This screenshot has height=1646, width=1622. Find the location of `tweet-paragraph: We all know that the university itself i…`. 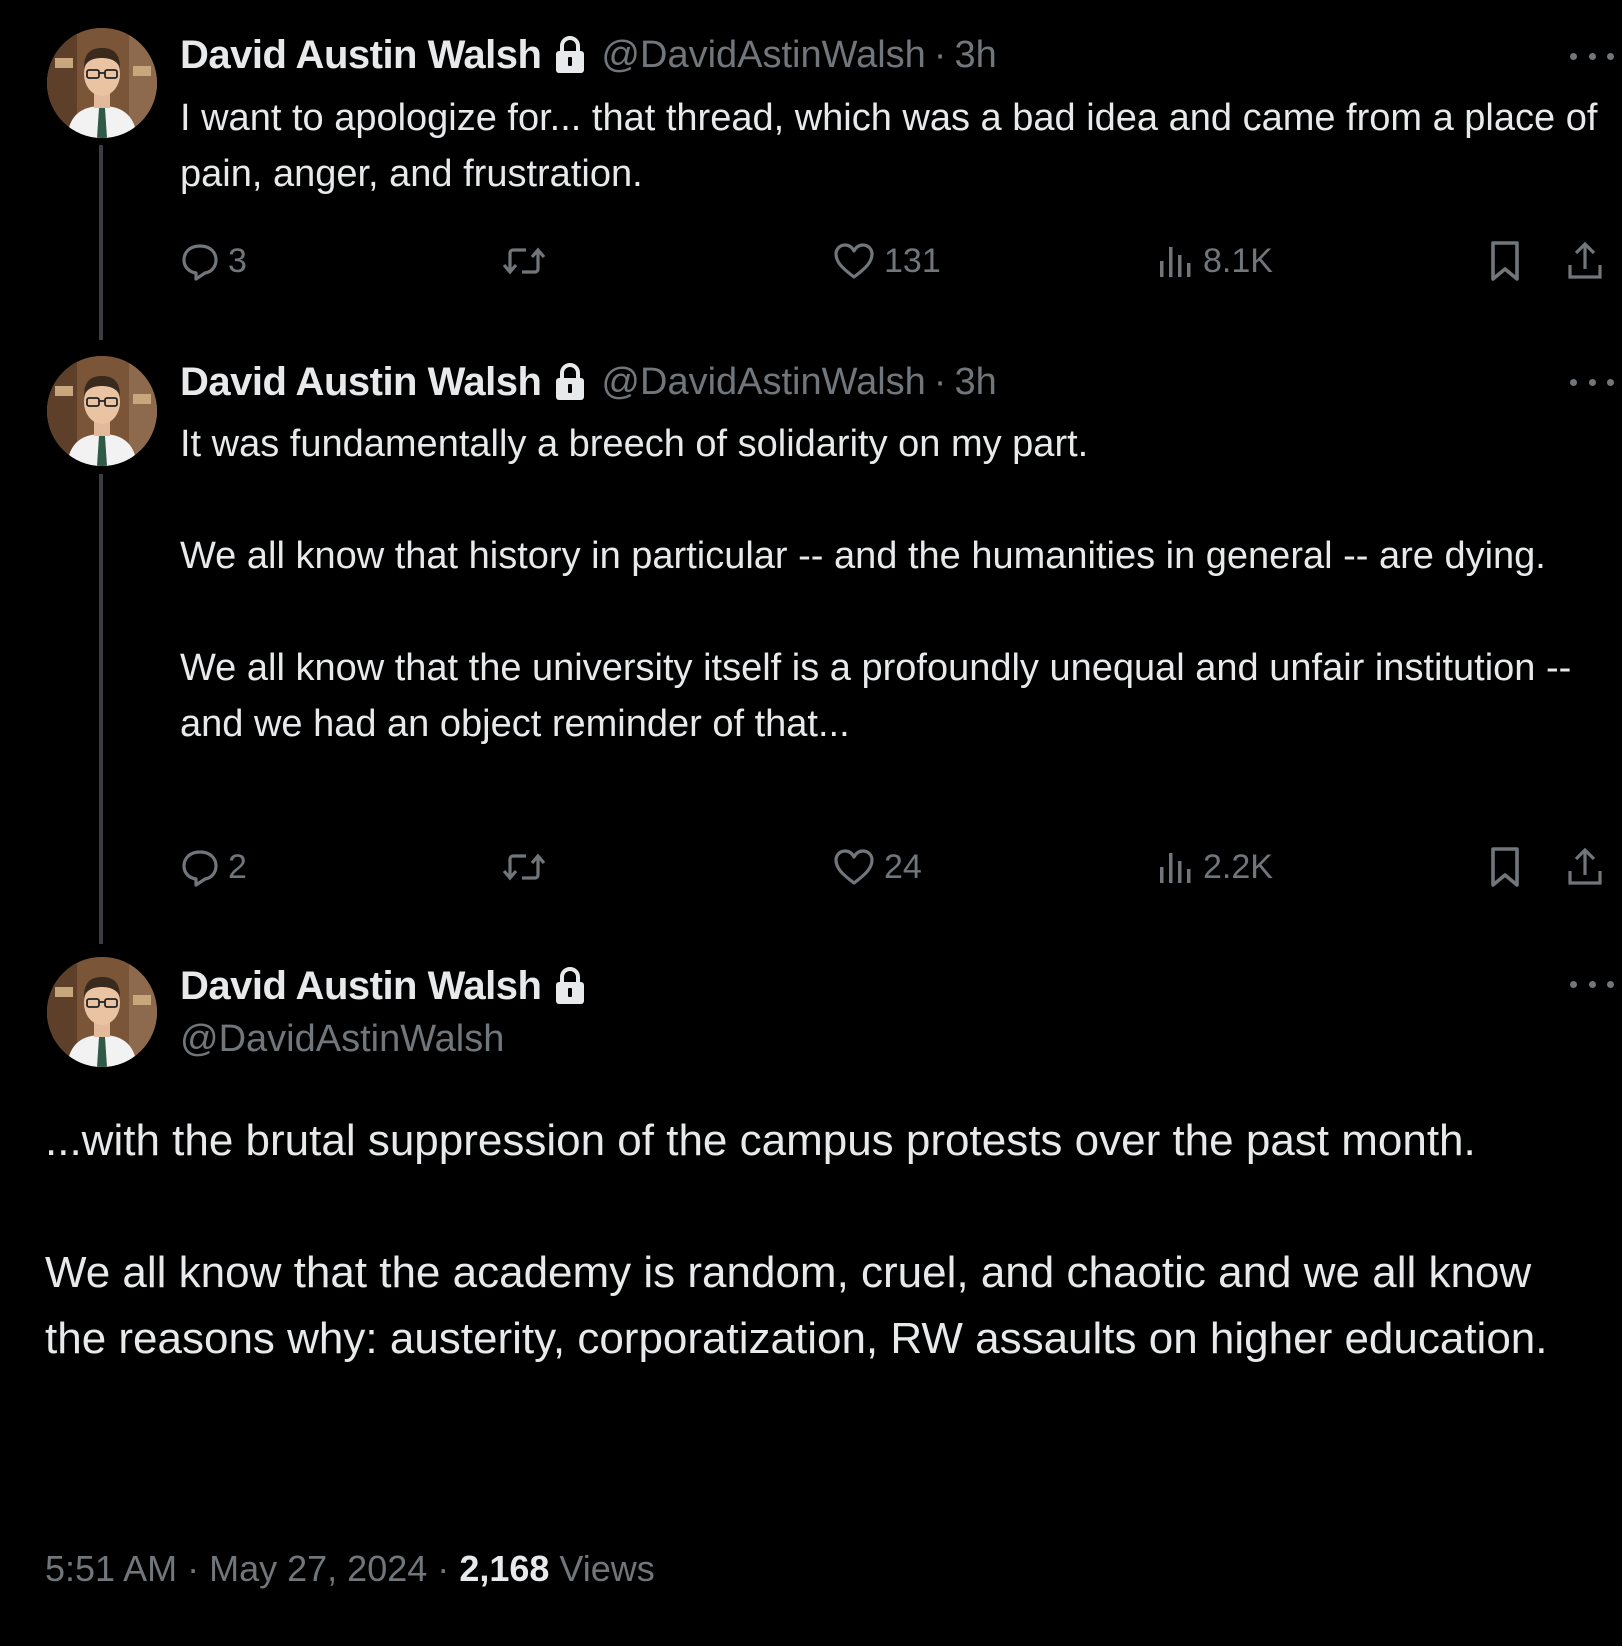

tweet-paragraph: We all know that the university itself i… is located at coordinates (876, 696).